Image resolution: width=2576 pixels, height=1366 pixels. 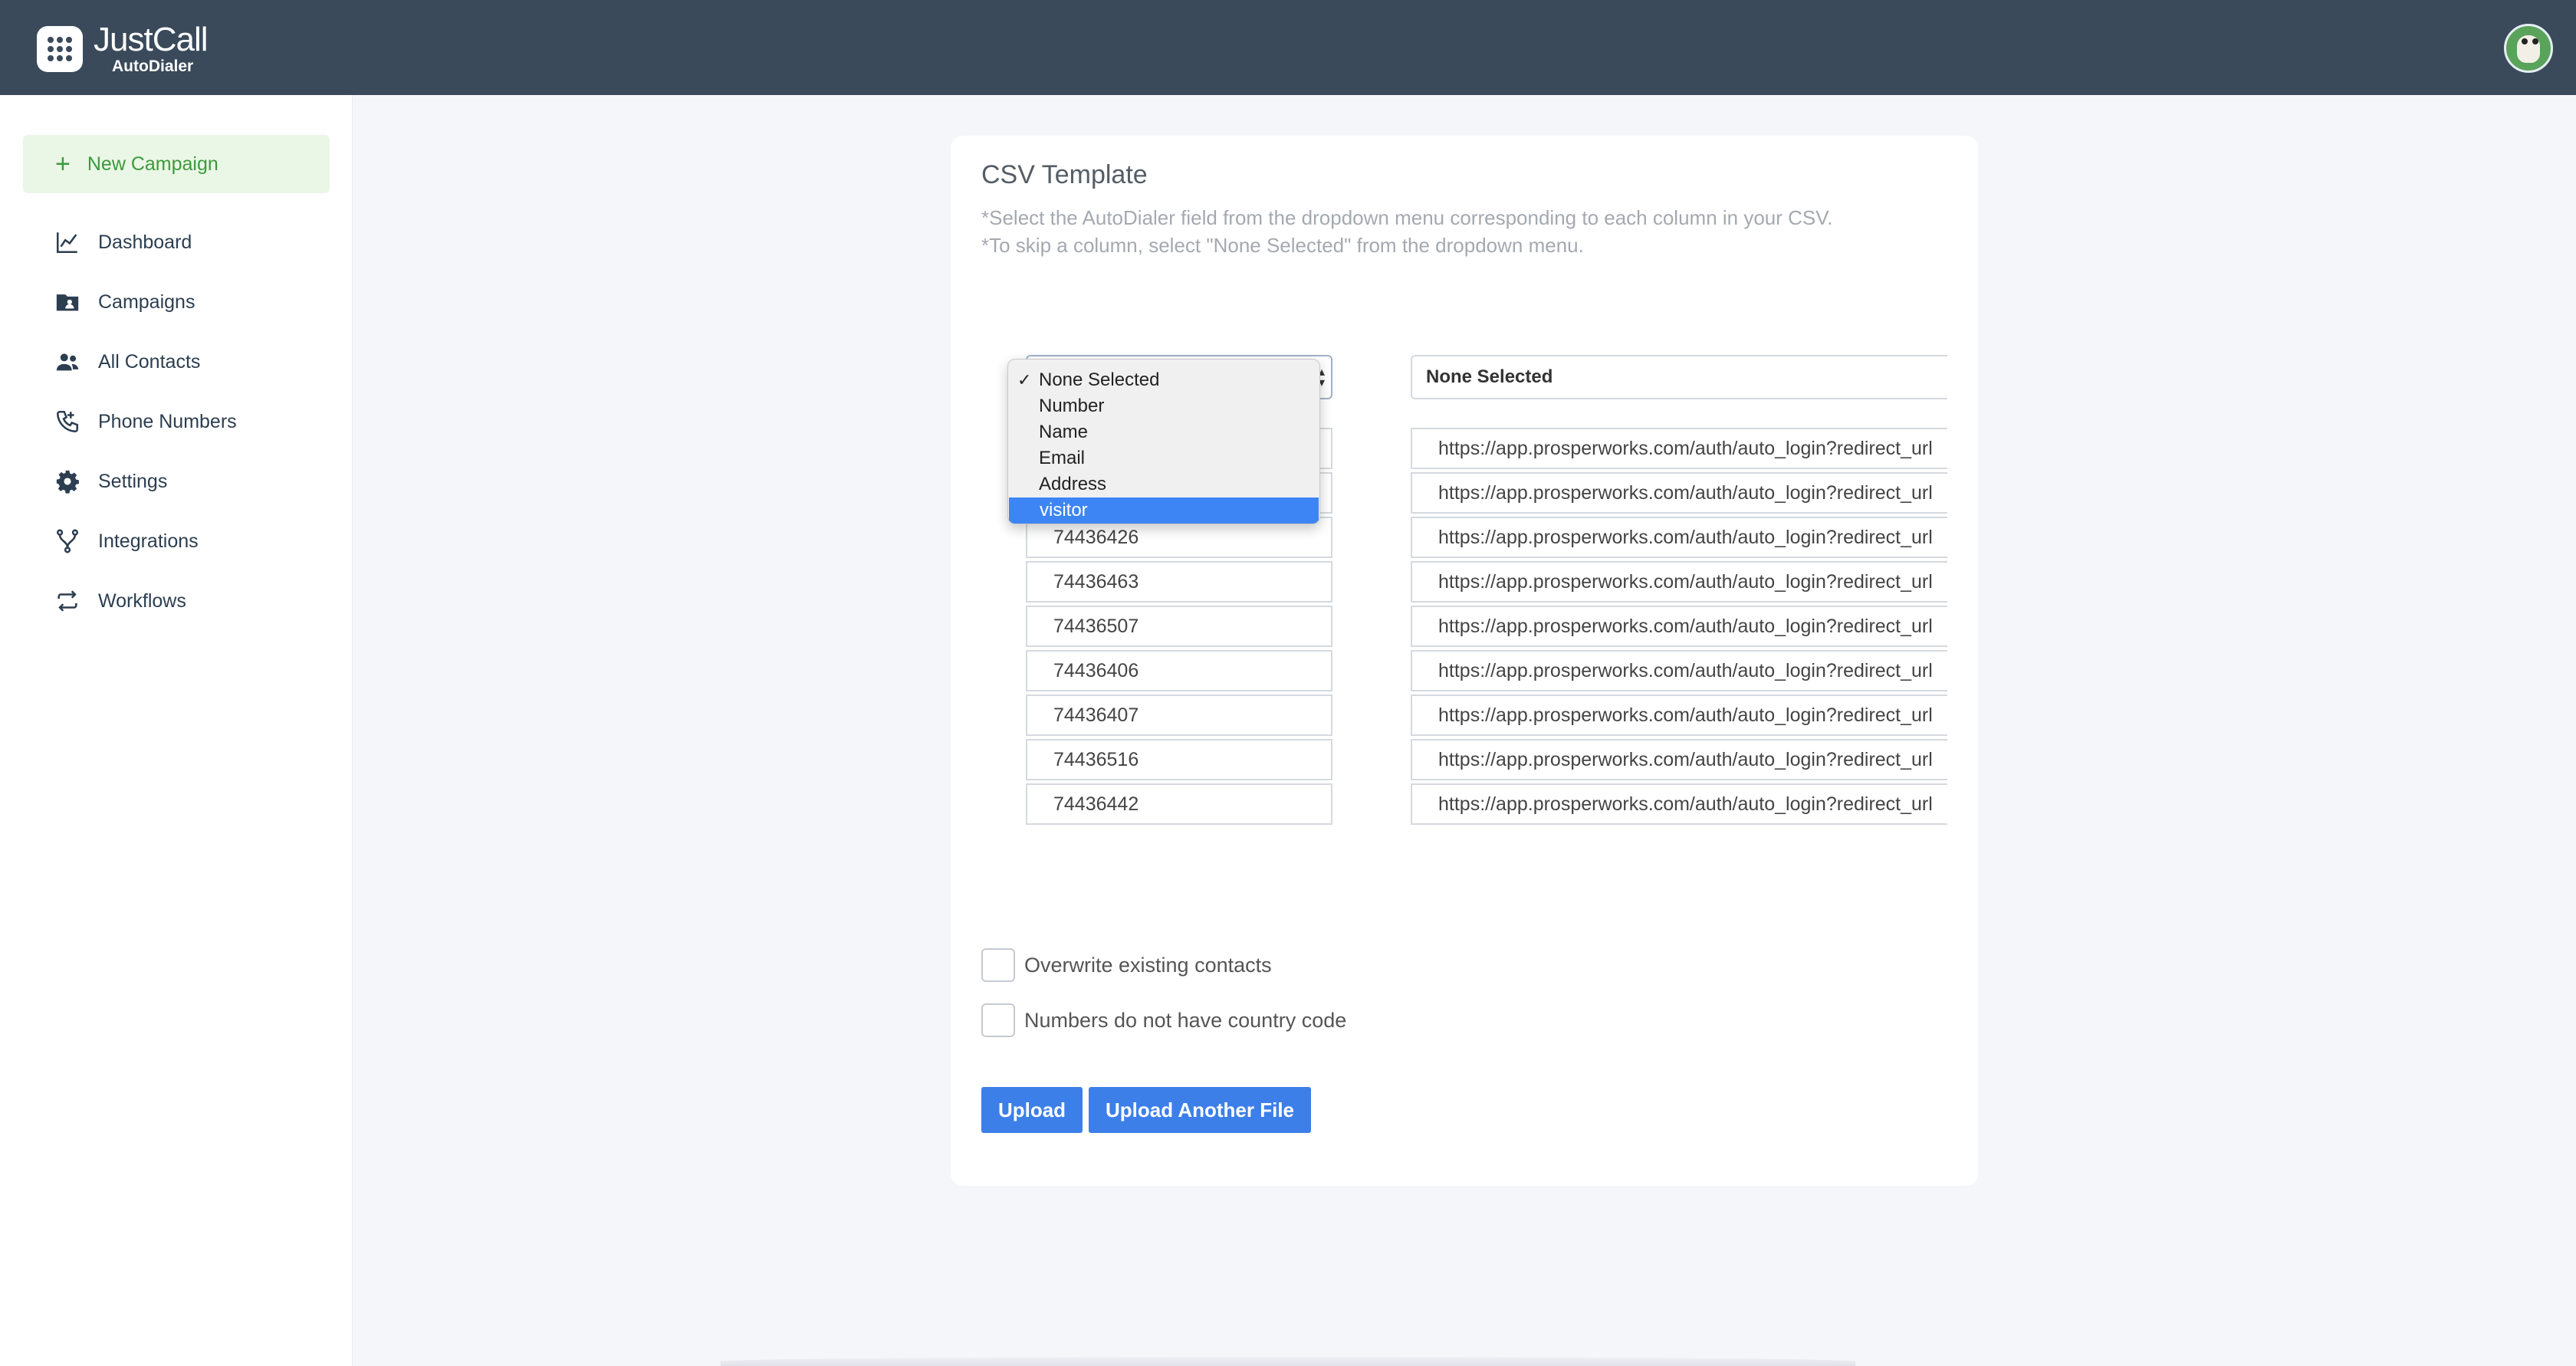 What do you see at coordinates (149, 361) in the screenshot?
I see `sidebar-item-label: All Contacts` at bounding box center [149, 361].